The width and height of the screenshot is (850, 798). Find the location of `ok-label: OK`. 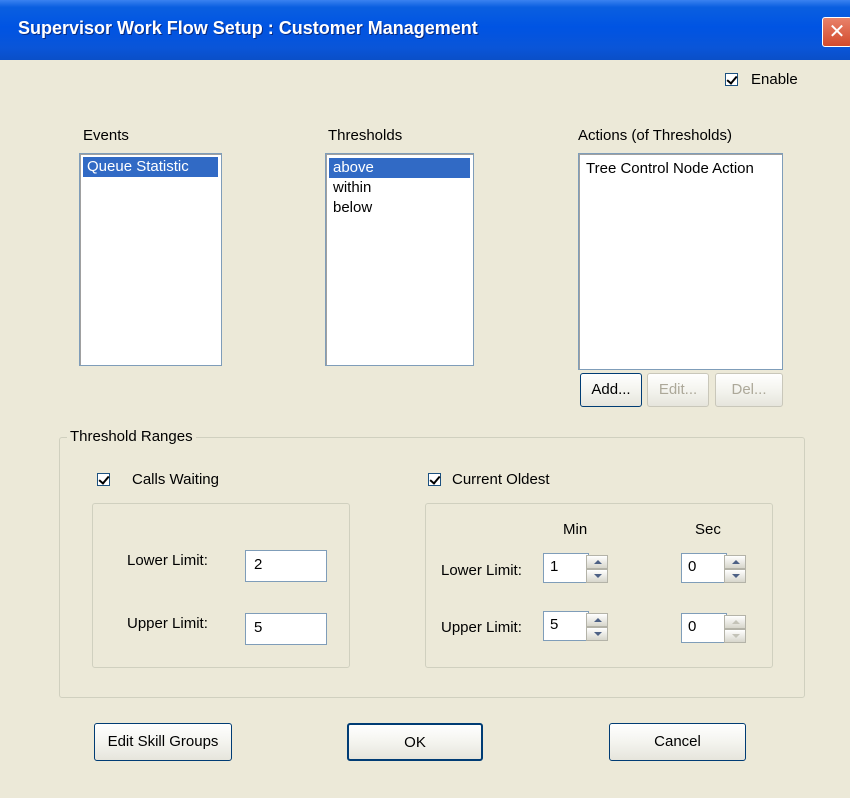

ok-label: OK is located at coordinates (415, 742).